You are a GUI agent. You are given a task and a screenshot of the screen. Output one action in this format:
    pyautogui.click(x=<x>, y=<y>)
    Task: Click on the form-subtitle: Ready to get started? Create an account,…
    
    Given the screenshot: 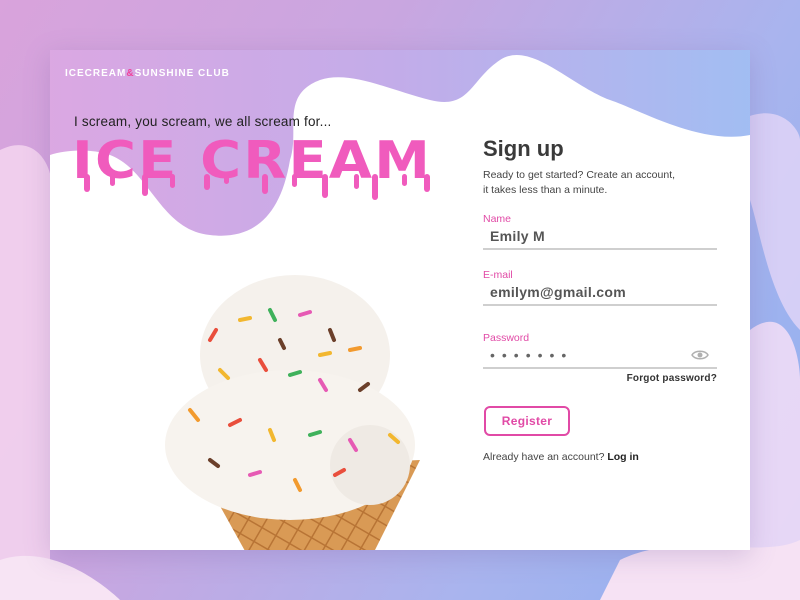 What is the action you would take?
    pyautogui.click(x=579, y=182)
    